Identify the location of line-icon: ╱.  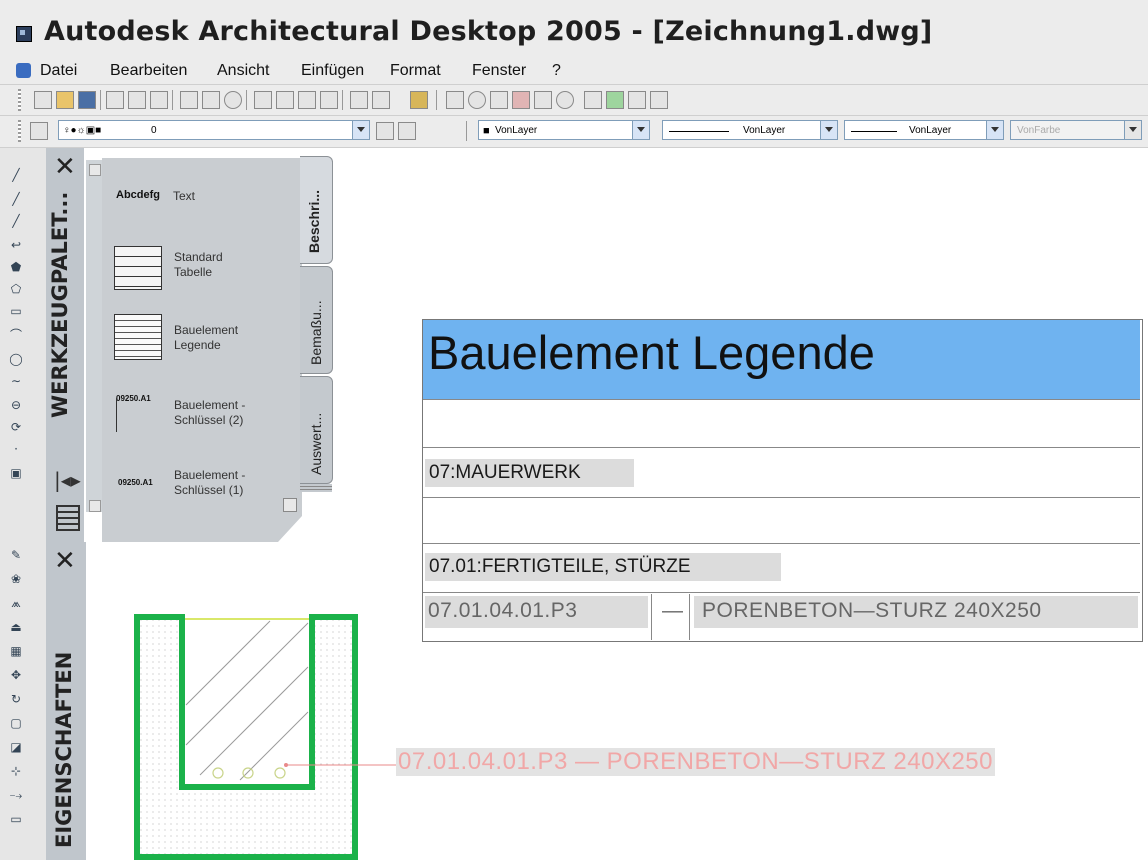
(16, 175).